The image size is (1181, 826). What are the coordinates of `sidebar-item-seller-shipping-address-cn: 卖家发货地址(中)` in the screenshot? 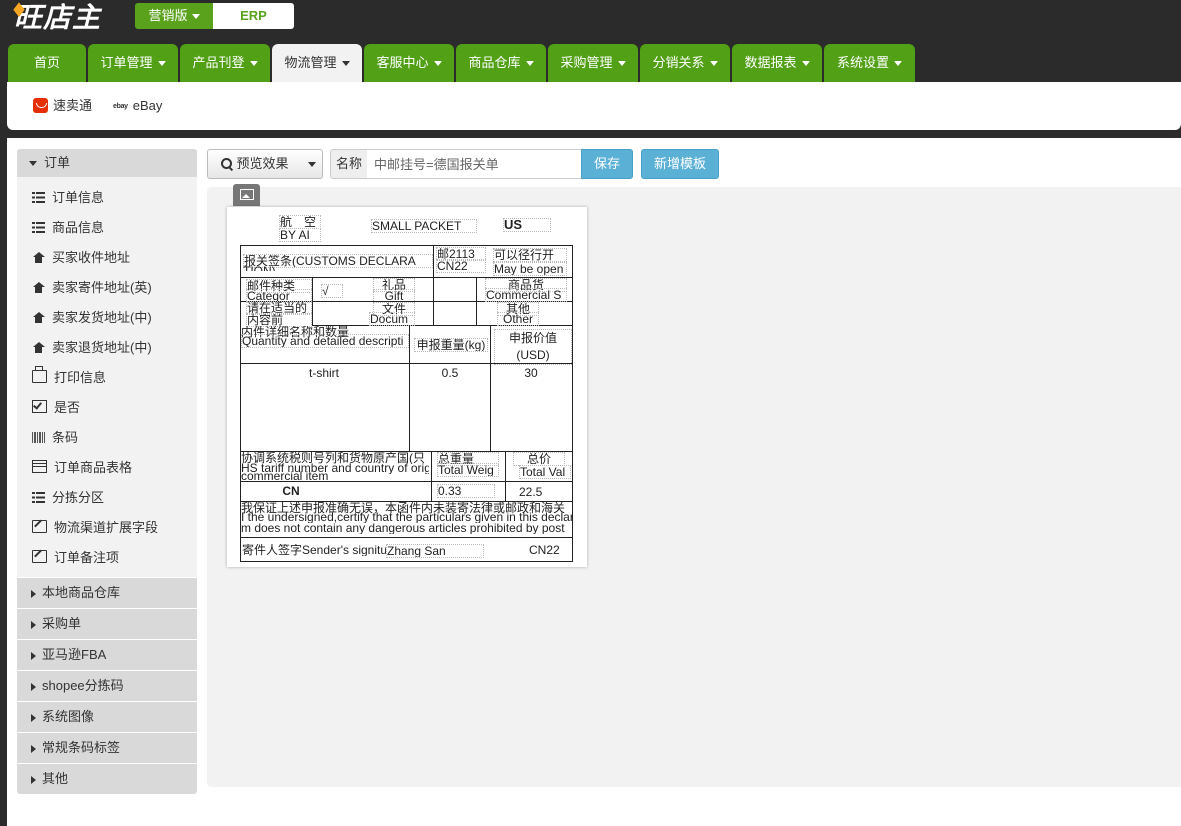 It's located at (107, 318).